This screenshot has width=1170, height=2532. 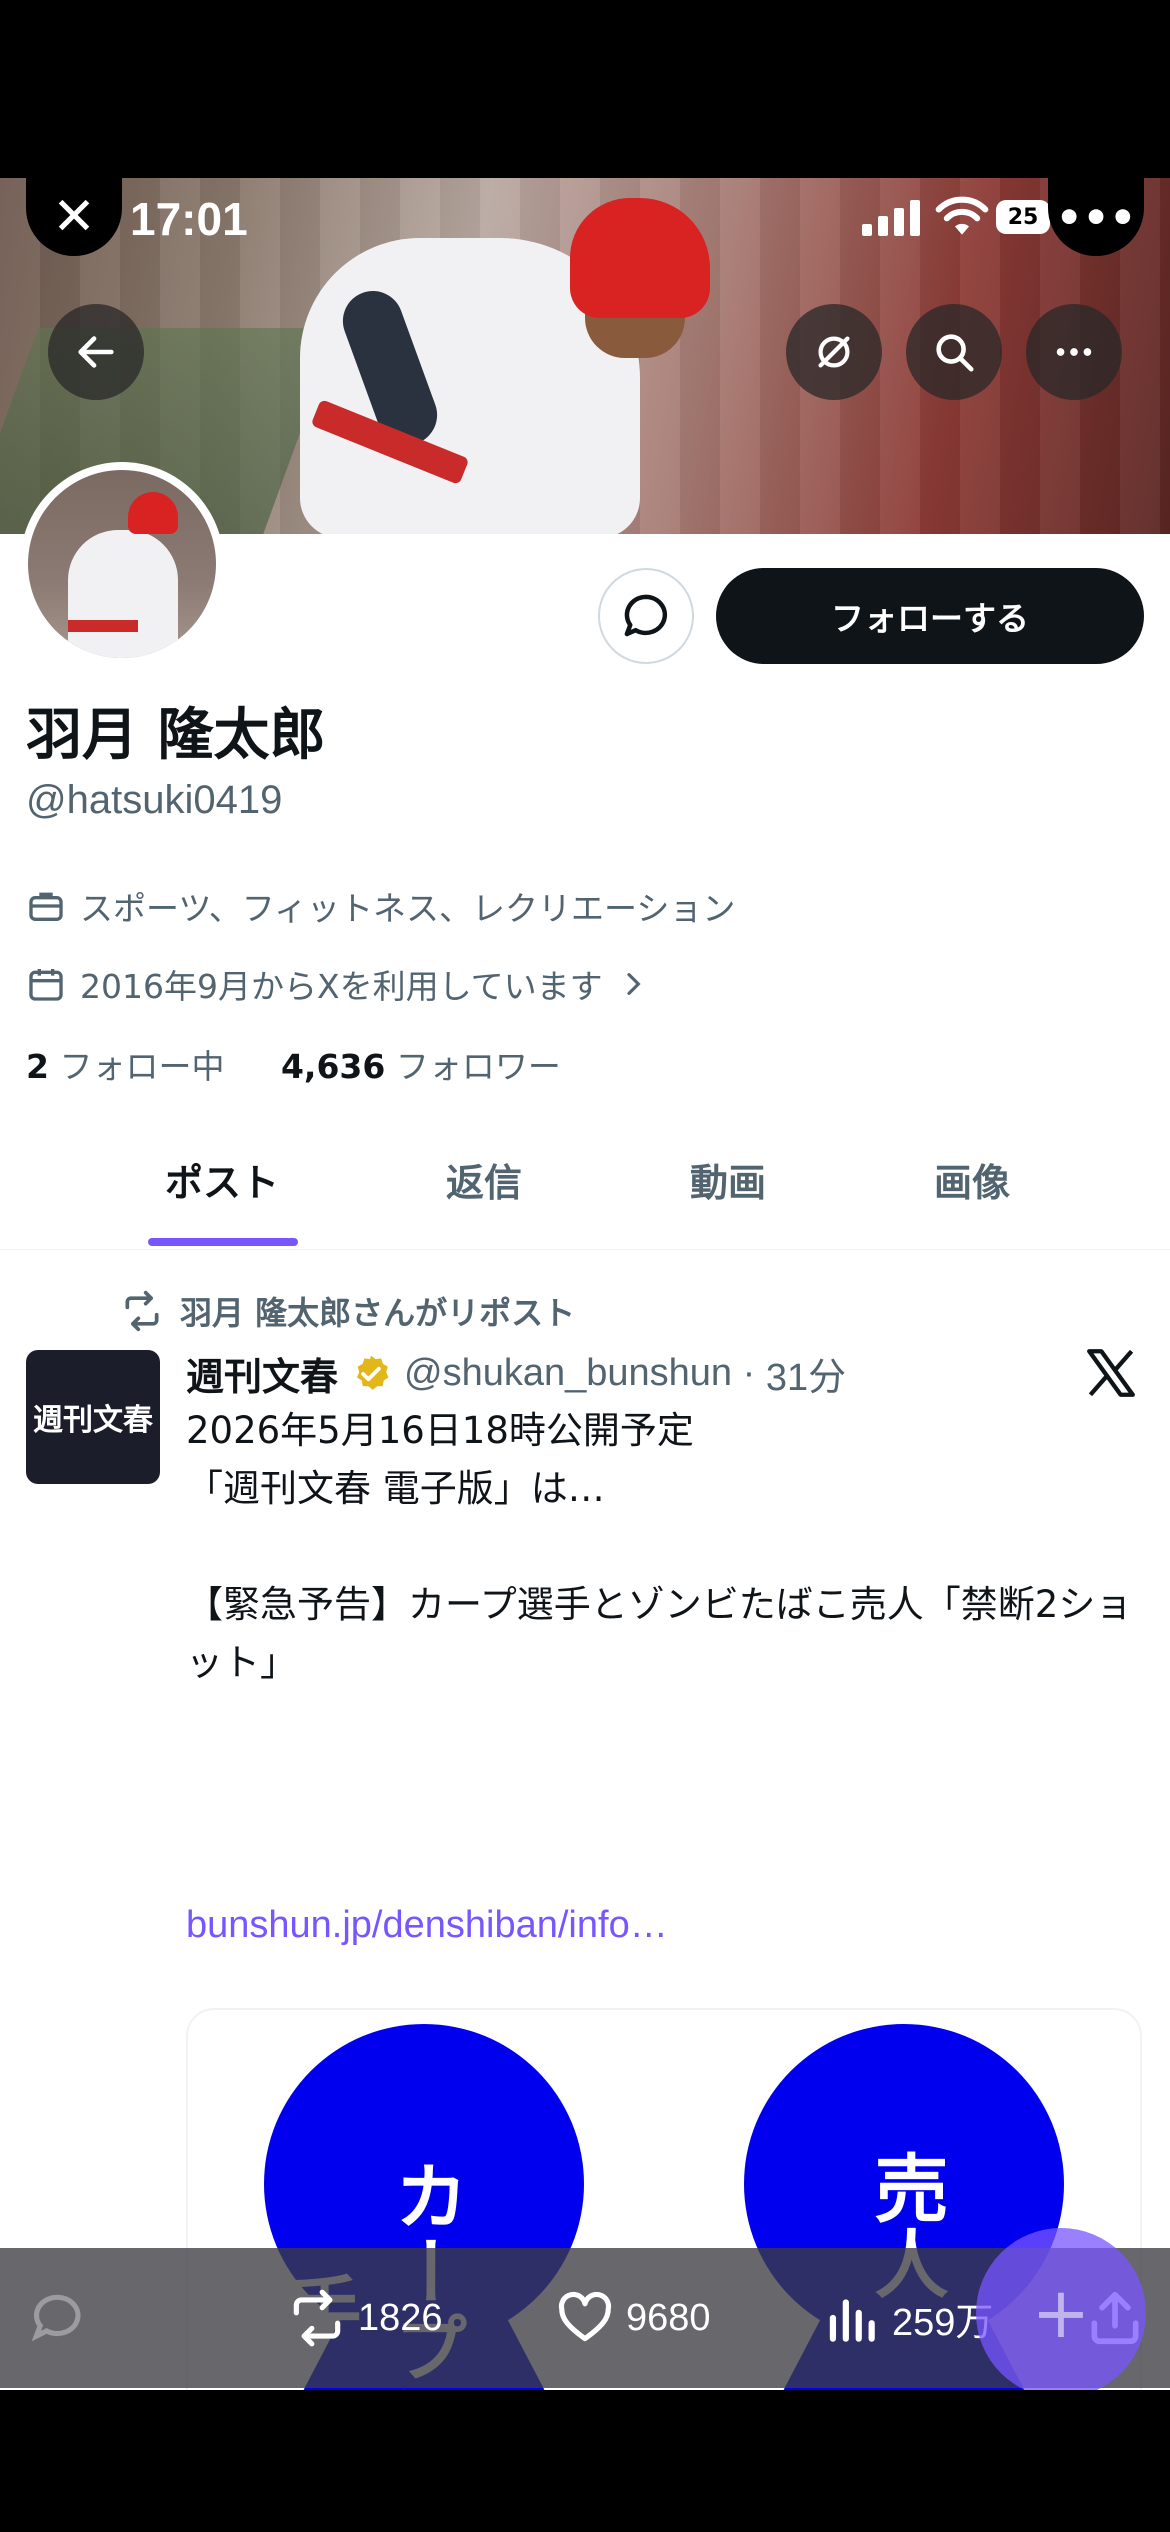 I want to click on views-button: 259万, so click(x=906, y=2318).